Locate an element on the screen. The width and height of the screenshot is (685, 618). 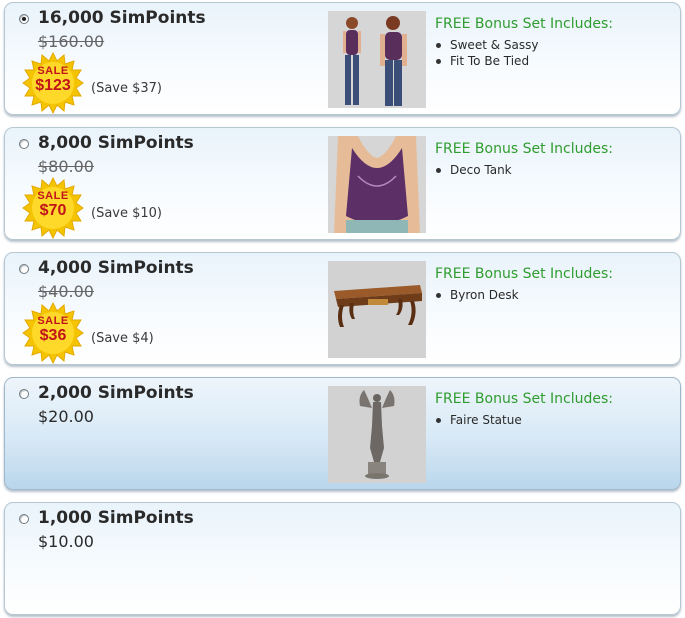
sale-badge: SALE $36 is located at coordinates (53, 333).